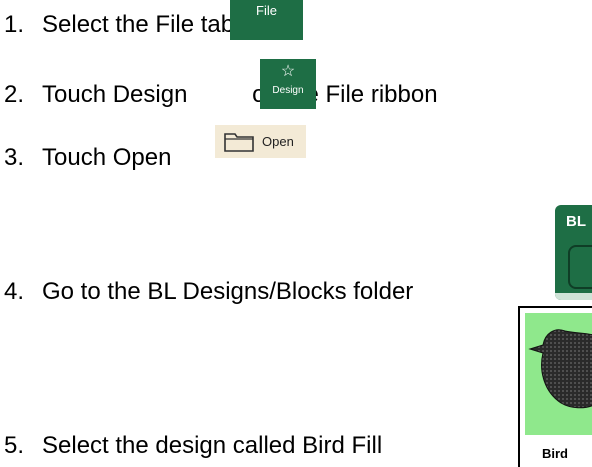  What do you see at coordinates (14, 24) in the screenshot?
I see `step-number: 1.` at bounding box center [14, 24].